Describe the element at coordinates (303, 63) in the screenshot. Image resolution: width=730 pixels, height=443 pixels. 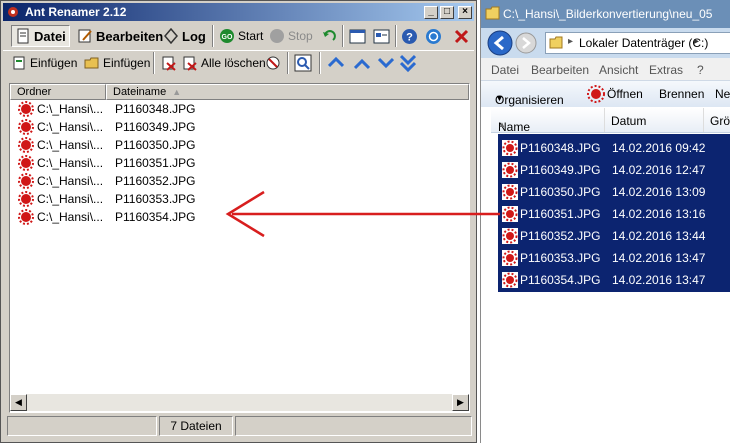
I see `preview-icon` at that location.